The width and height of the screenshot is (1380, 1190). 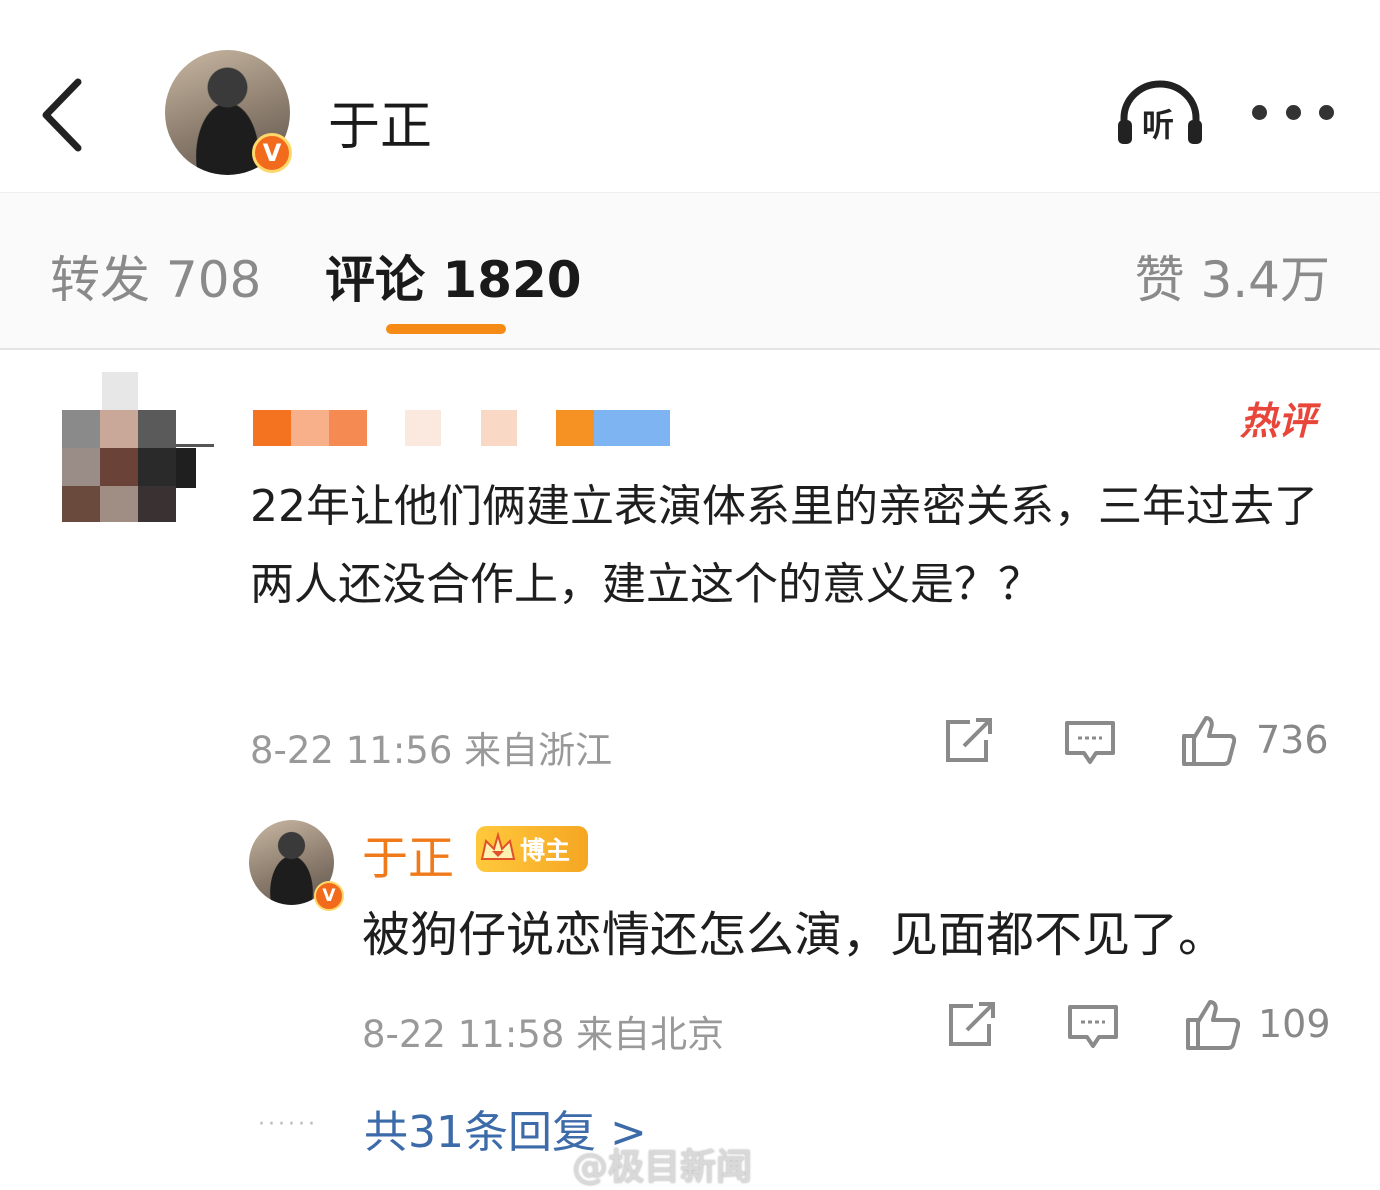 I want to click on reply-like-button, so click(x=1212, y=1026).